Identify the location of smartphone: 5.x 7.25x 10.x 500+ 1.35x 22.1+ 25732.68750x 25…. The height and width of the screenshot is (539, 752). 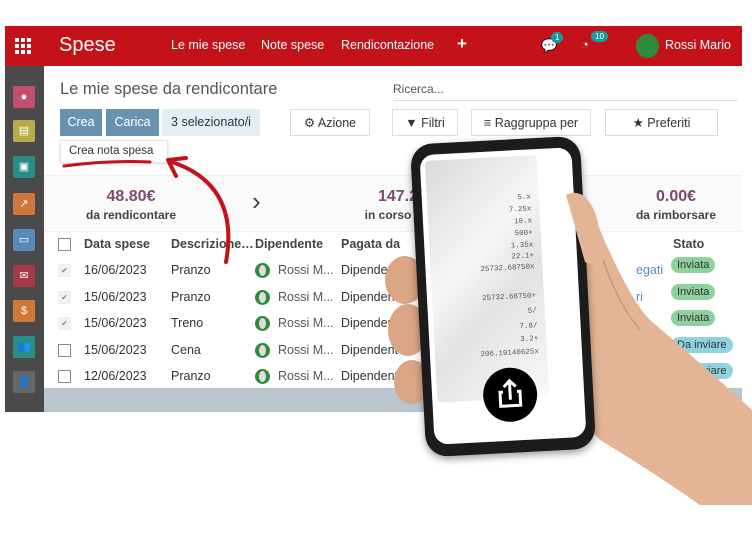
(503, 296).